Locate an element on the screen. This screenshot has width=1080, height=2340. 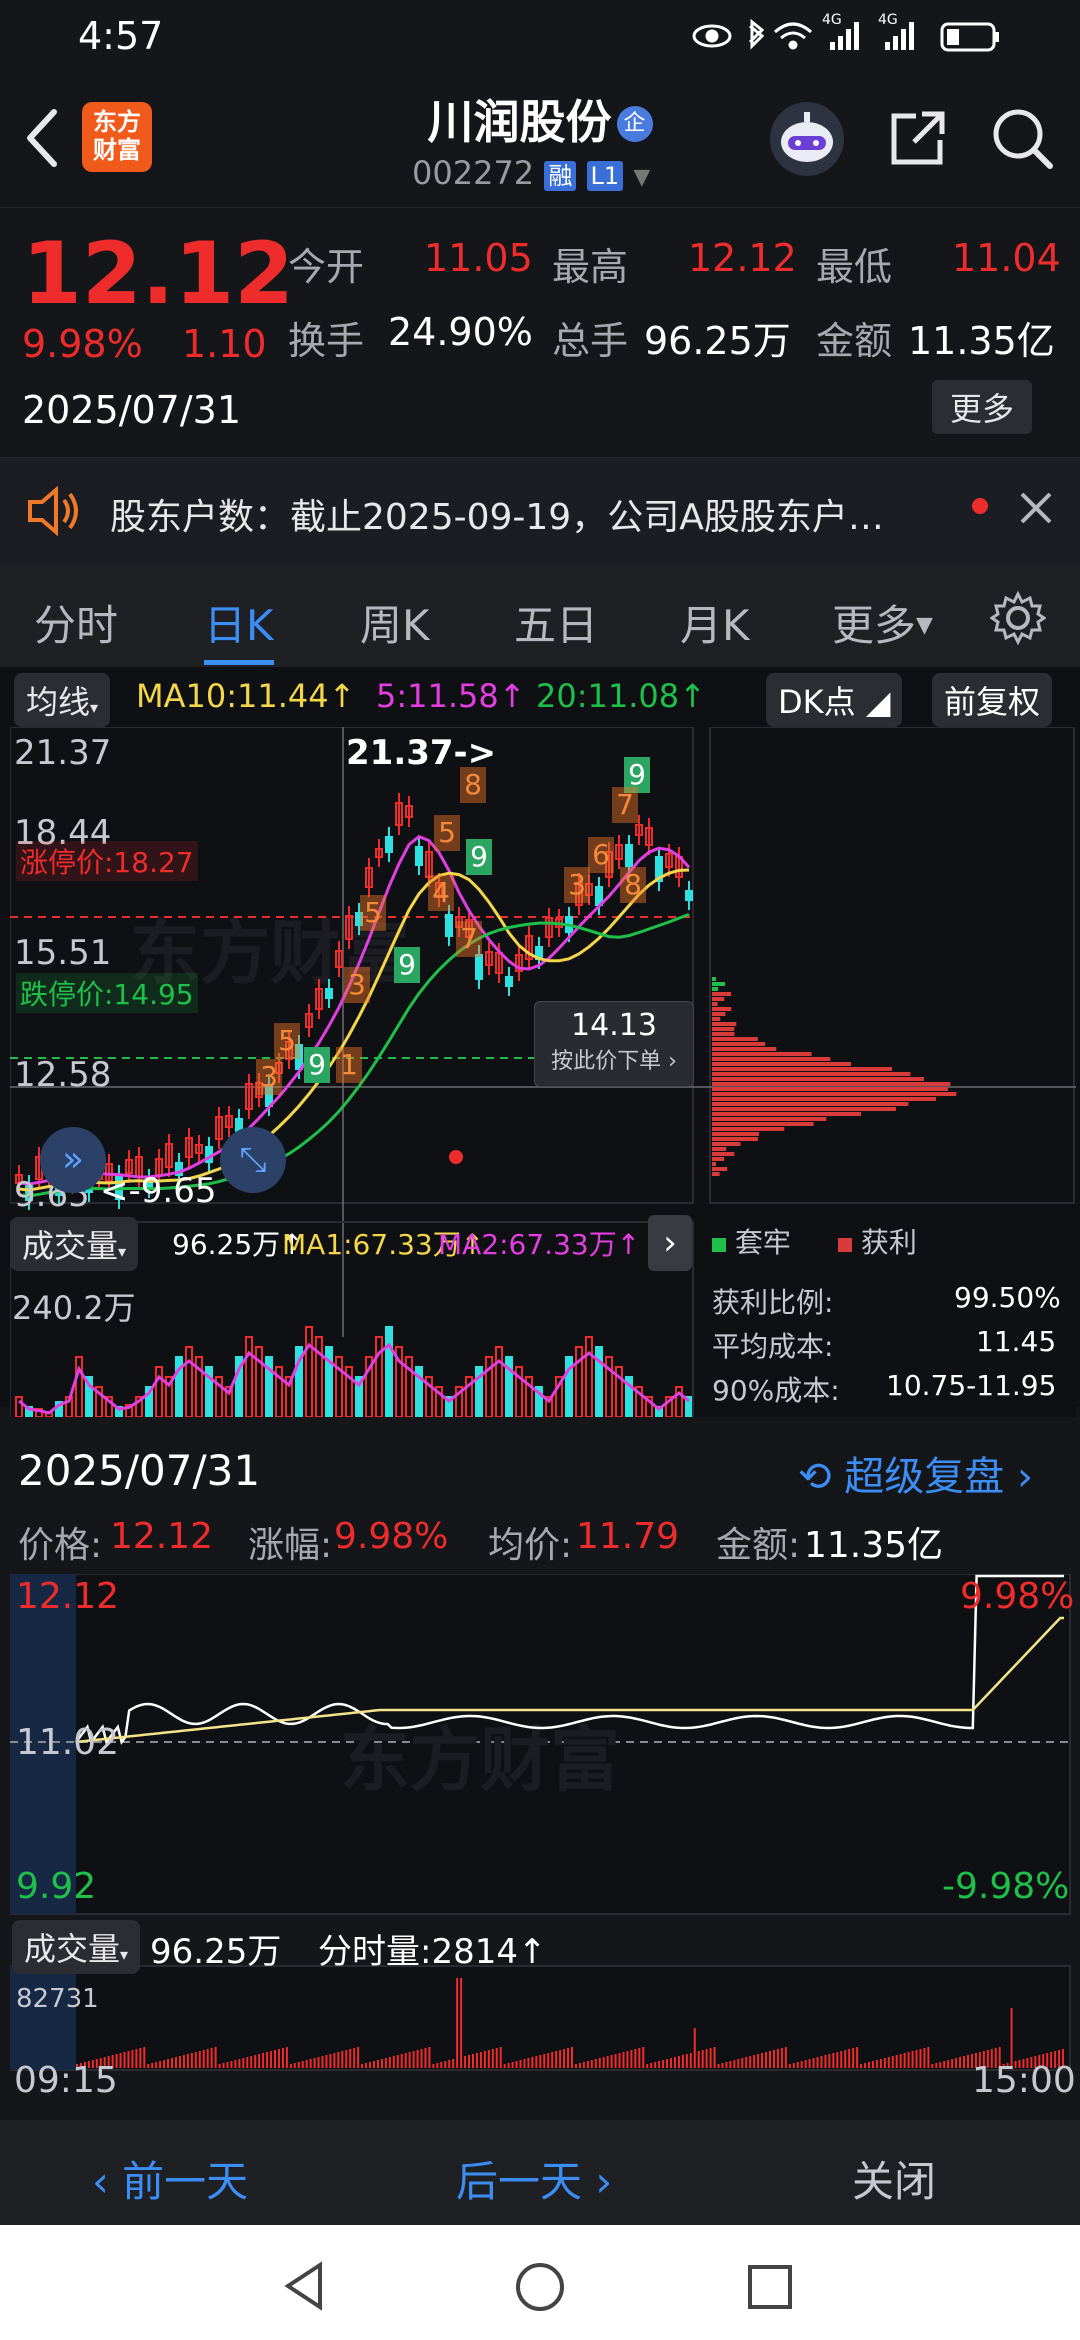
adjust-button: 前复权 is located at coordinates (992, 700).